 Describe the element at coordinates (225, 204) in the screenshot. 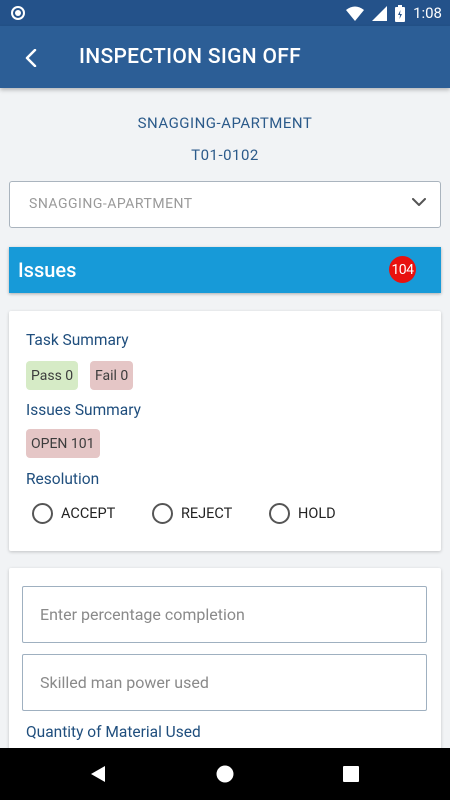

I see `checklist-dropdown: SNAGGING-APARTMENT` at that location.